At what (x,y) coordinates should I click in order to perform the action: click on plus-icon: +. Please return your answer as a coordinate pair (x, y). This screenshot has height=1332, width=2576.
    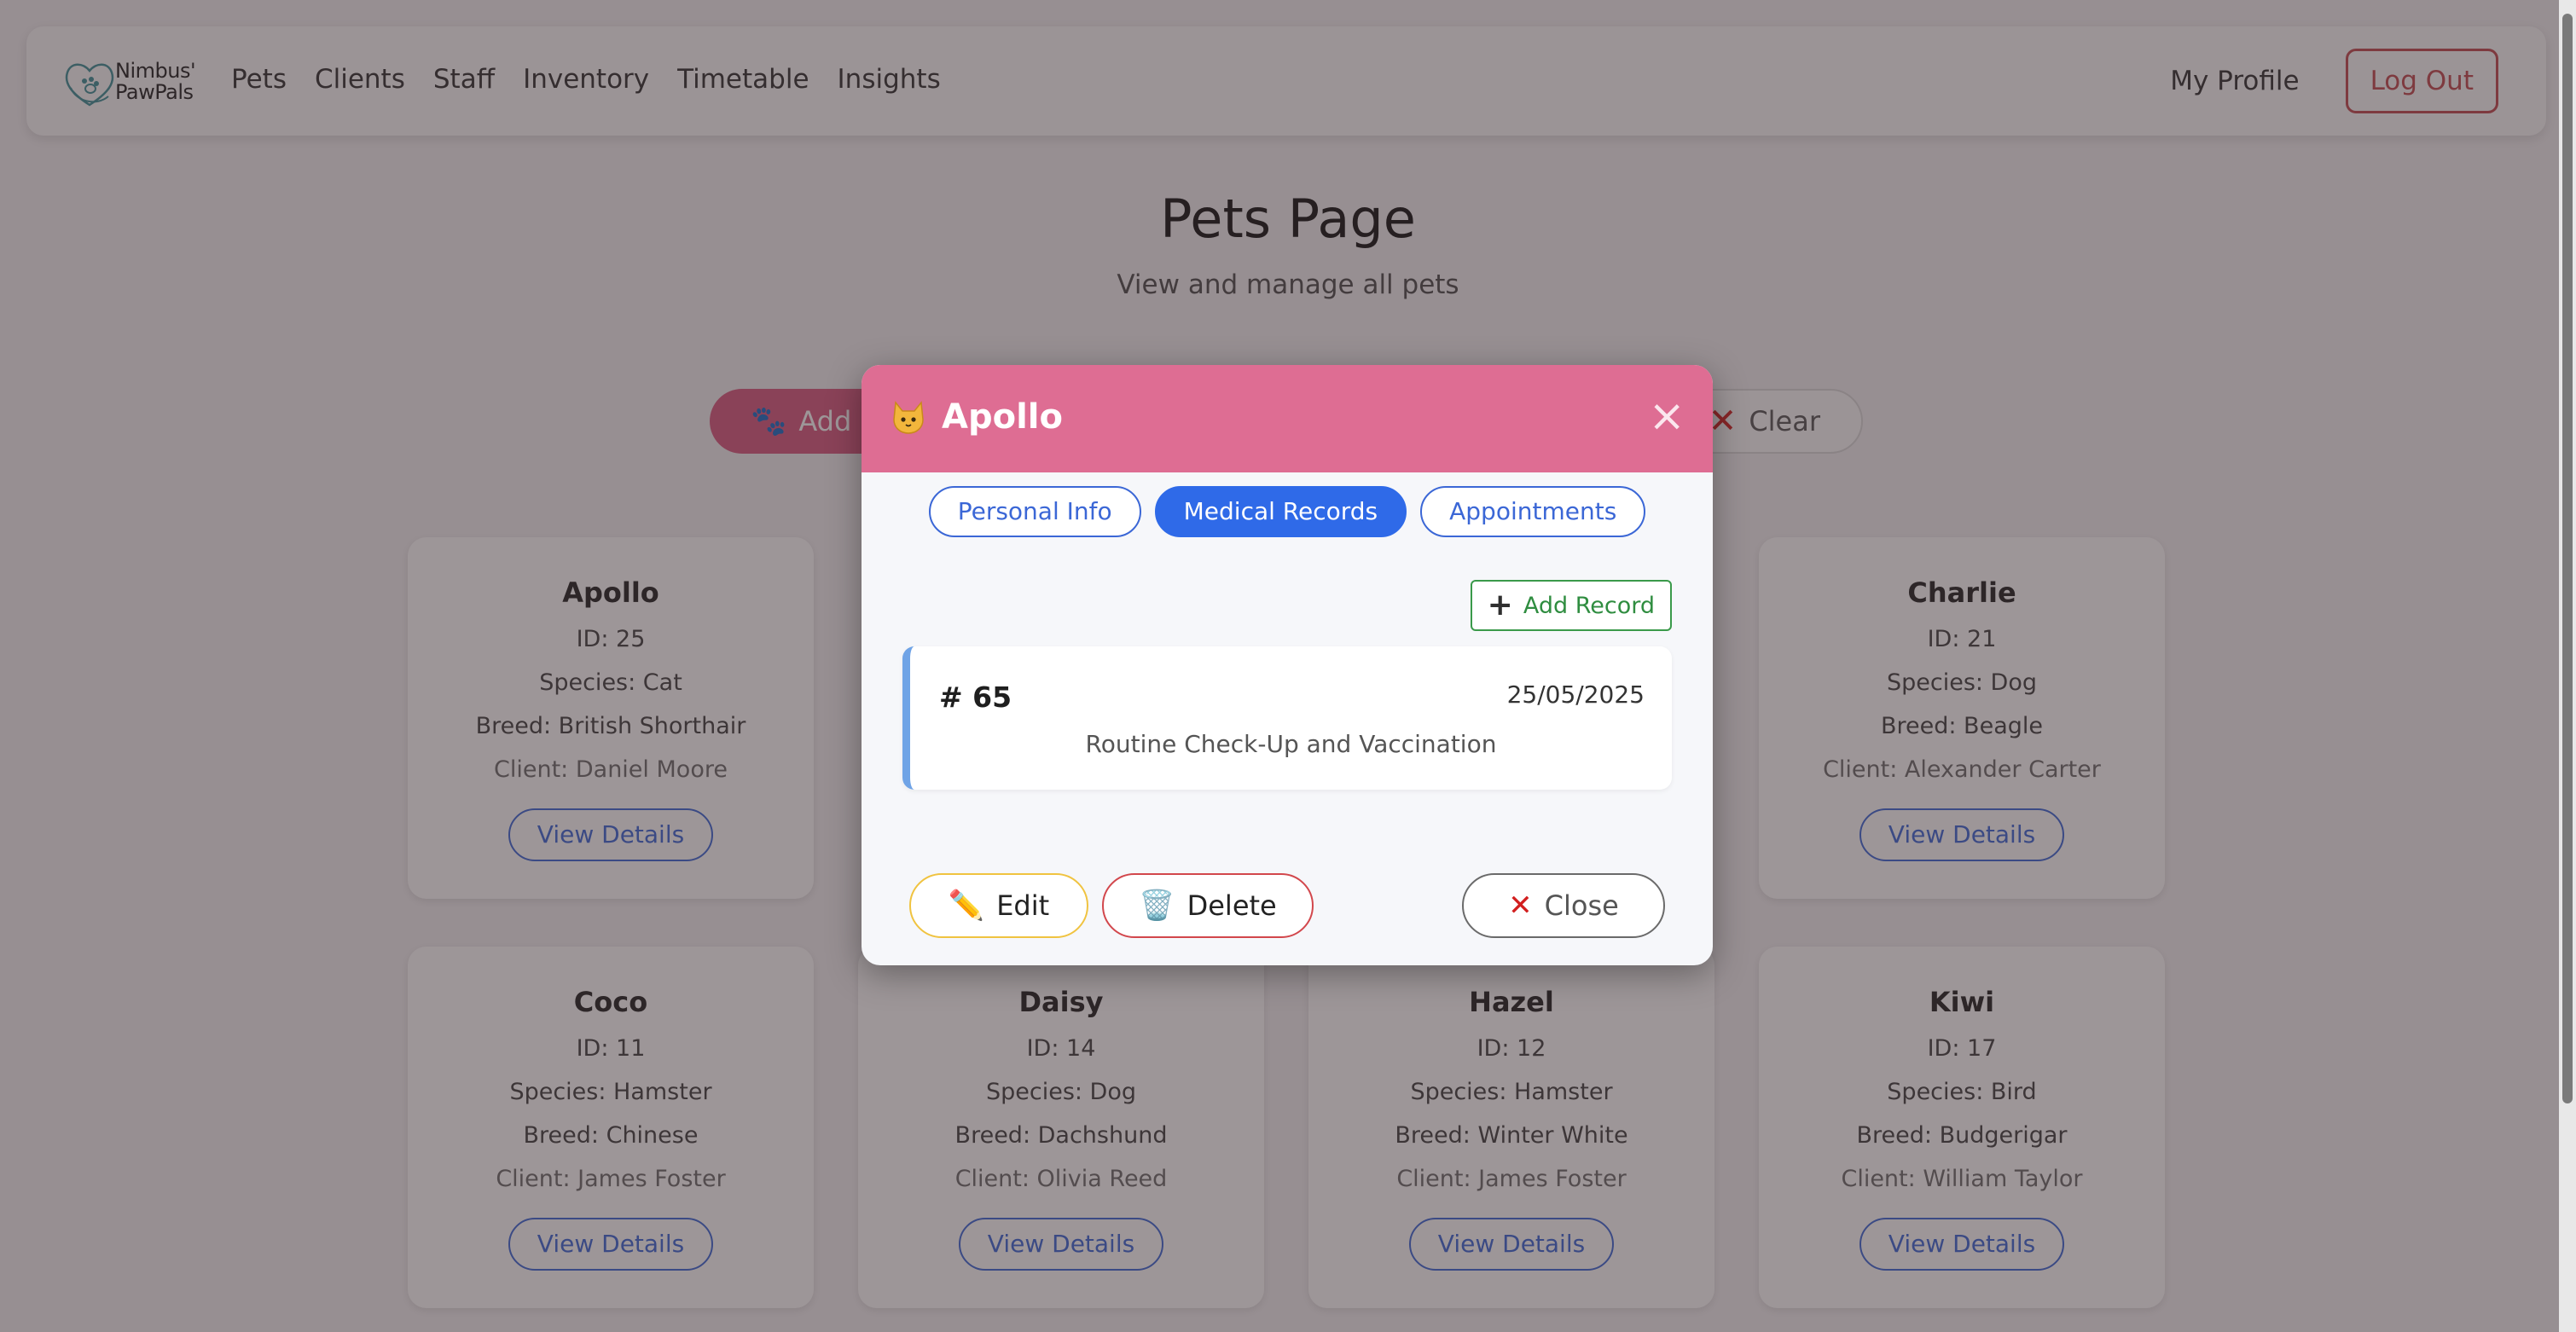
    Looking at the image, I should click on (1500, 605).